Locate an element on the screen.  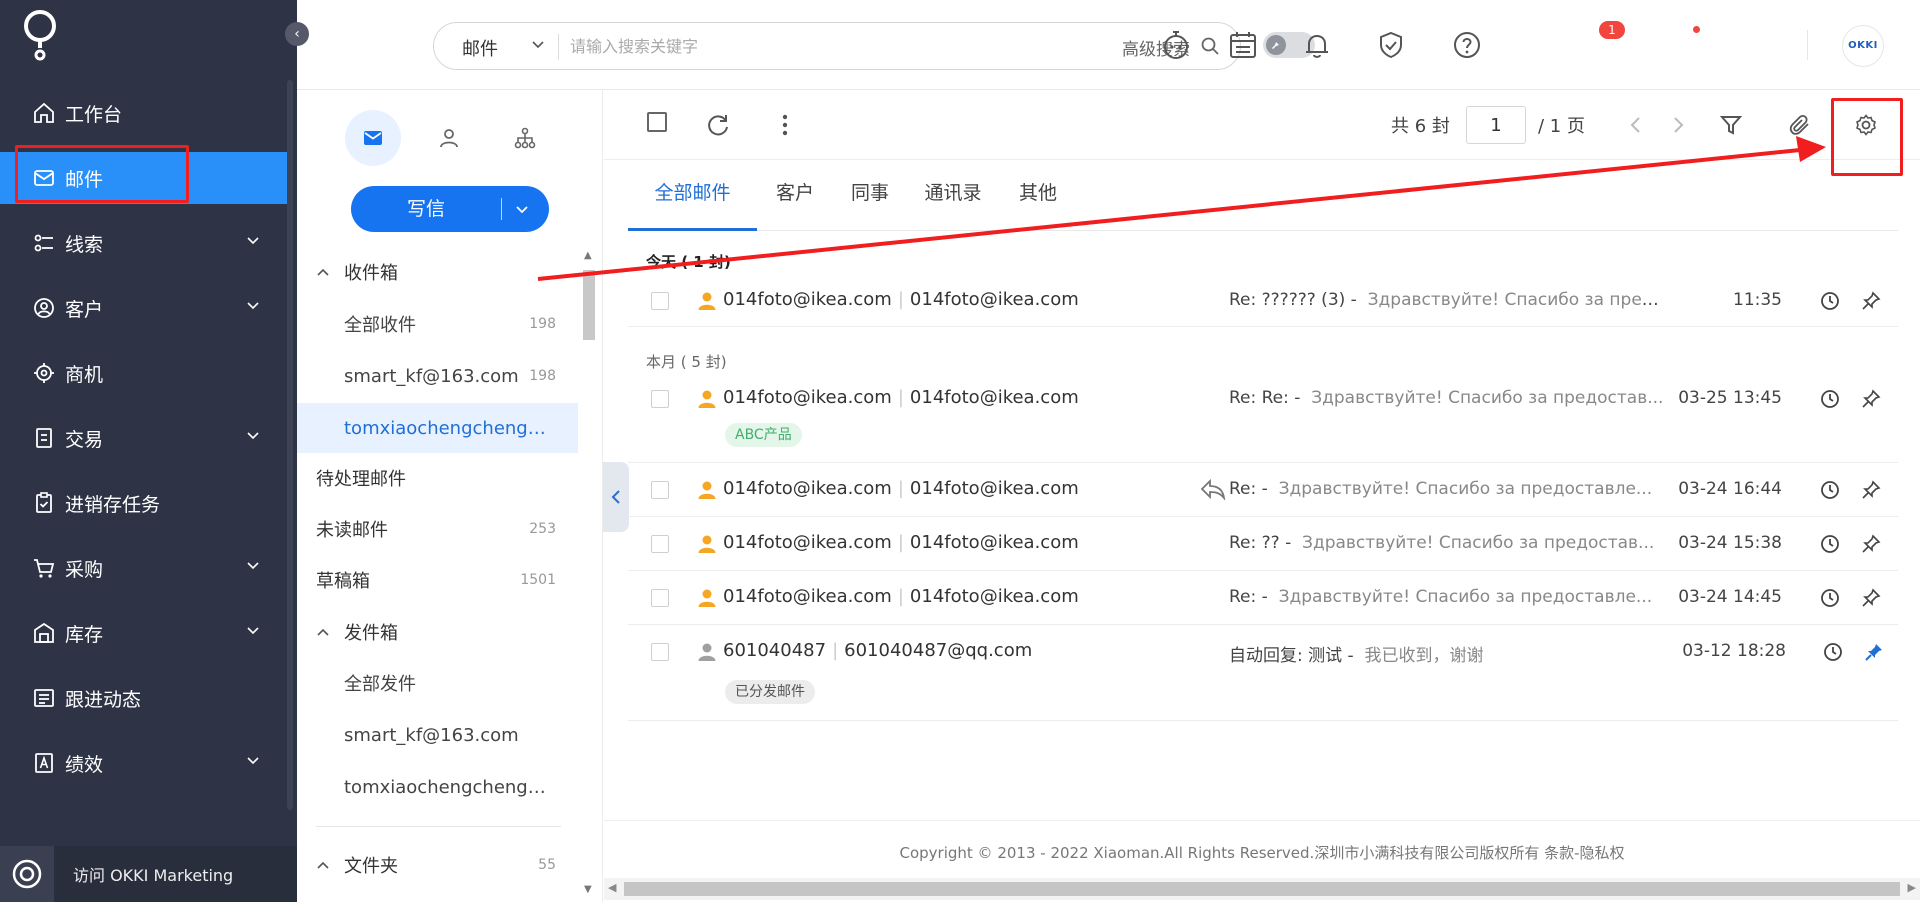
mail-tag: 已分发邮件 is located at coordinates (770, 692).